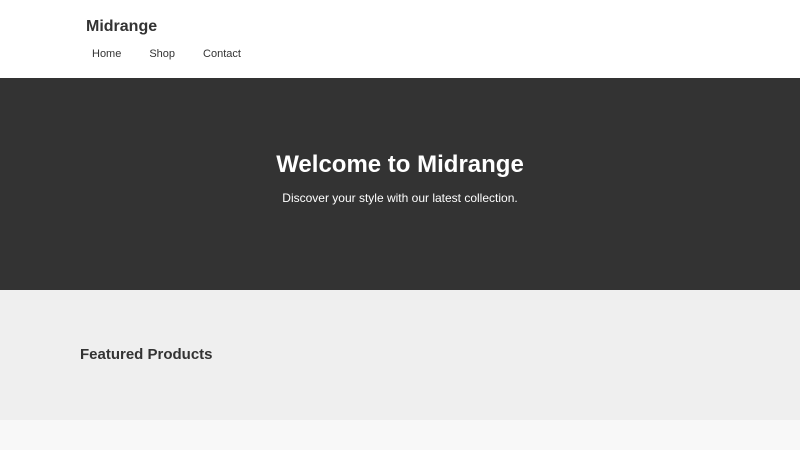 Image resolution: width=800 pixels, height=450 pixels. I want to click on brand-logo-text: Midrange, so click(121, 27).